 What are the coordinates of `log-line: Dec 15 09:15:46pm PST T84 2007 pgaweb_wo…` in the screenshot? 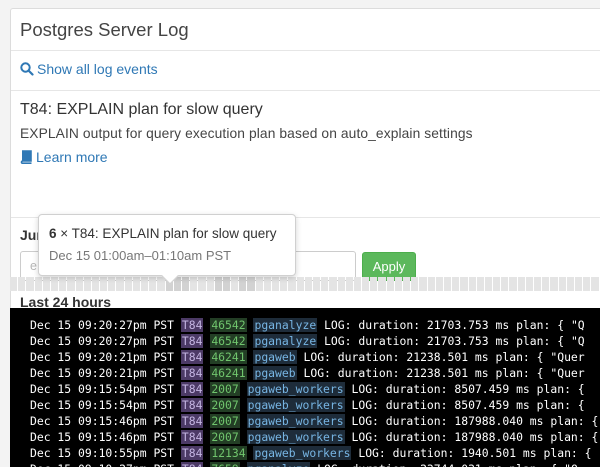 It's located at (315, 437).